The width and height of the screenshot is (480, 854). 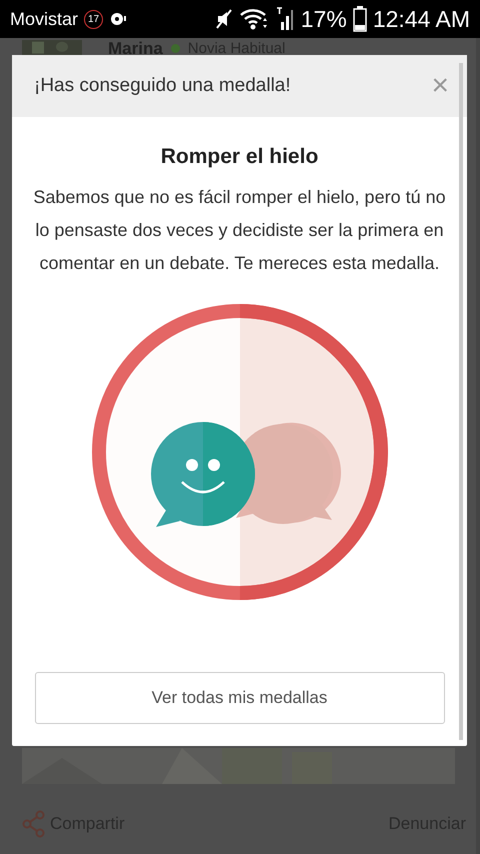 What do you see at coordinates (94, 19) in the screenshot?
I see `notification-count: 17` at bounding box center [94, 19].